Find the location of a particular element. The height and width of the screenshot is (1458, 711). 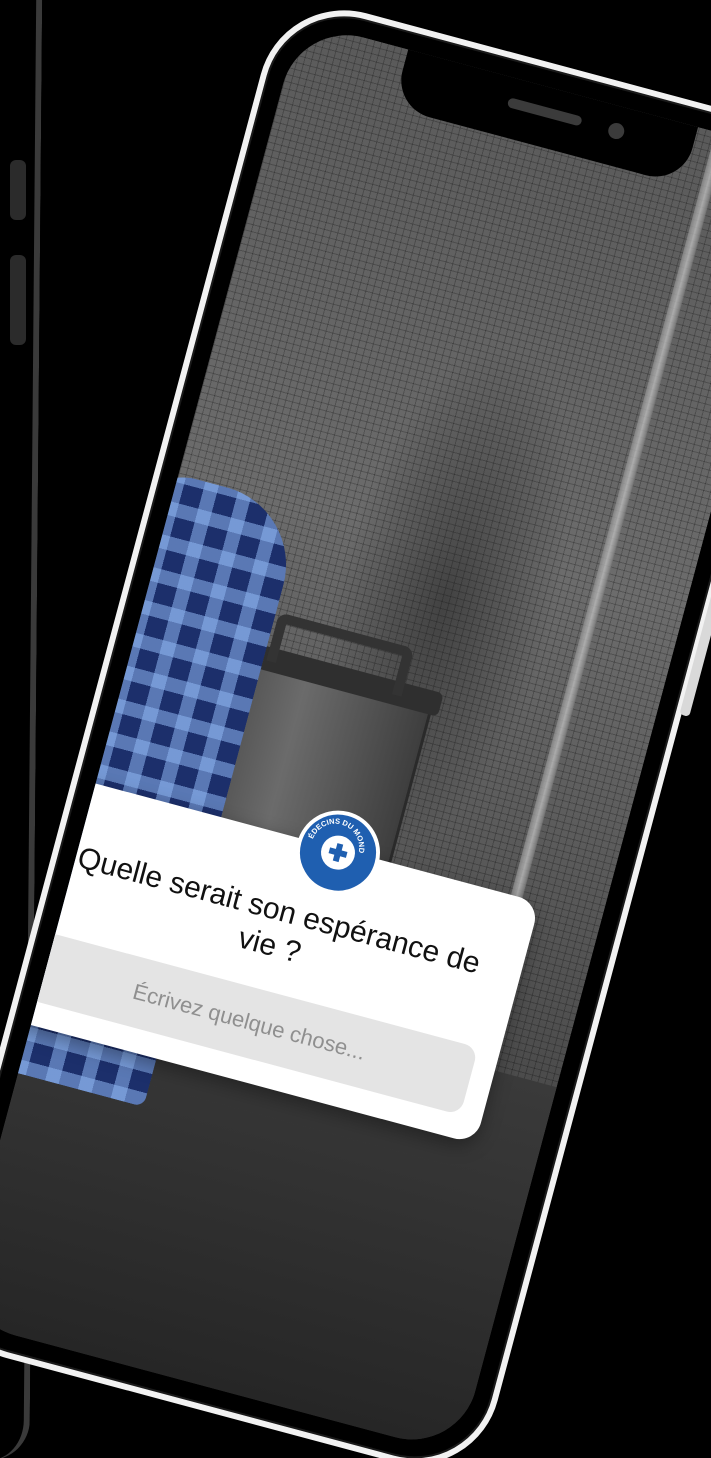

front-camera is located at coordinates (616, 131).